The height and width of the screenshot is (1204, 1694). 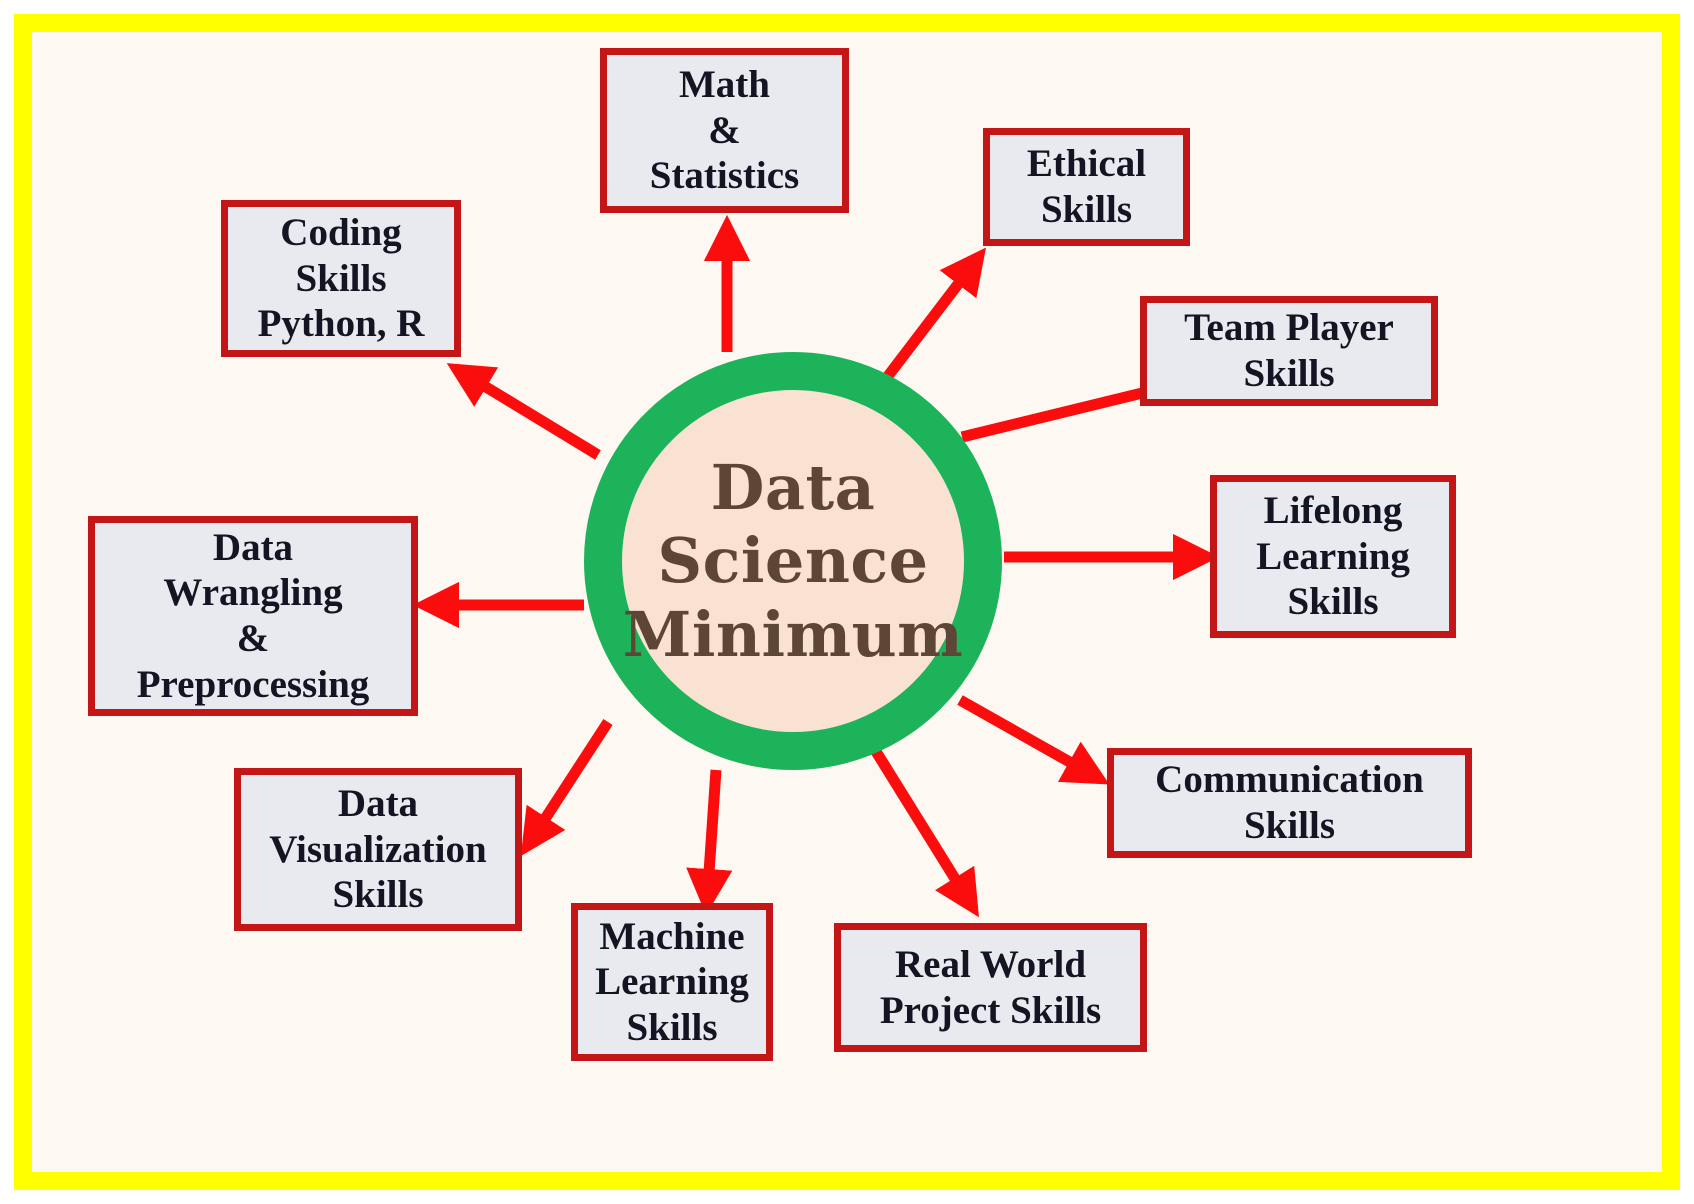 I want to click on skill-label-data-wrangling: Data Wrangling & Preprocessing, so click(x=253, y=615).